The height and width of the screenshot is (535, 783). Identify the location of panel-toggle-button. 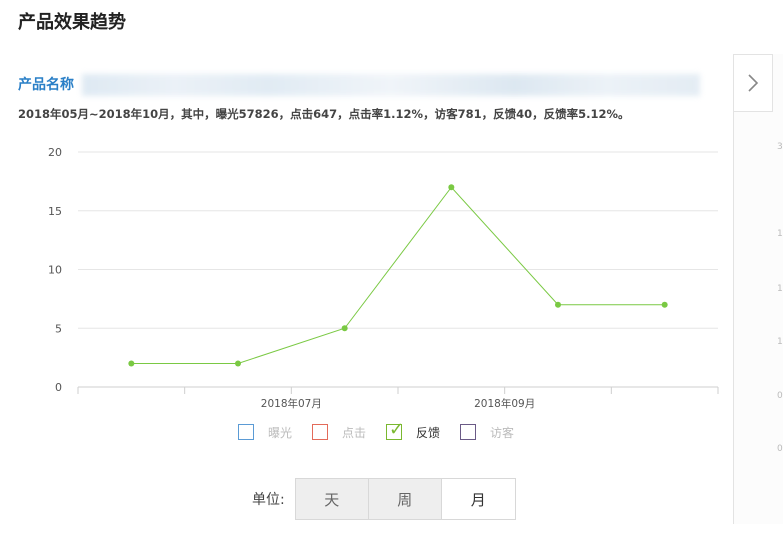
(753, 83).